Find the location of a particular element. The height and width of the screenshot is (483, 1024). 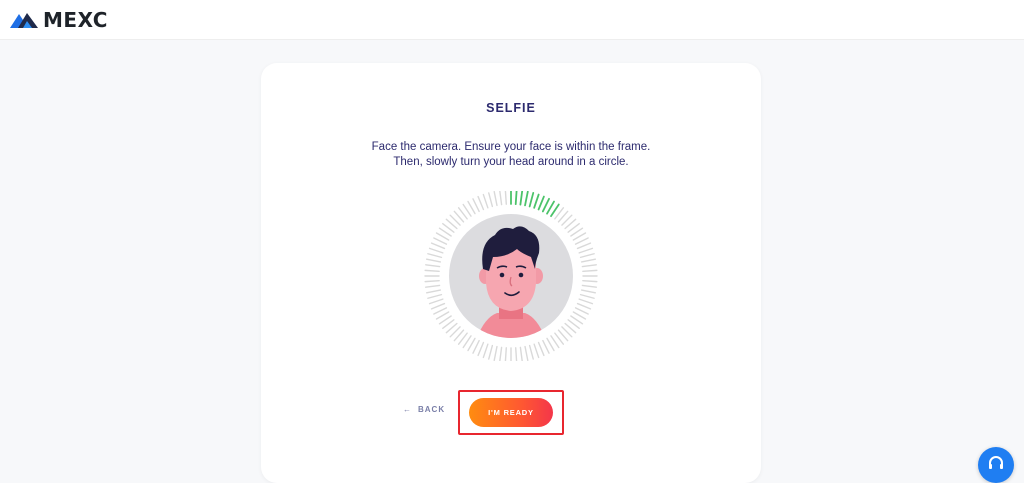

brand-name: MEXC is located at coordinates (75, 20).